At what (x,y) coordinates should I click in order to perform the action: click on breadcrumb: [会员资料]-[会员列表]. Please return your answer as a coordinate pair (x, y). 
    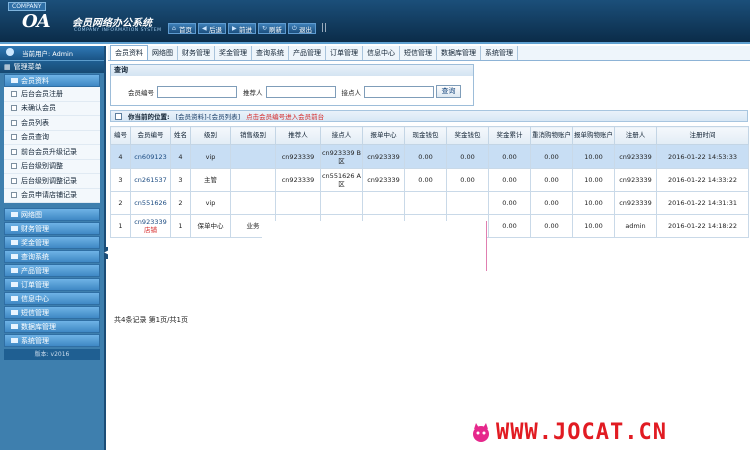
    Looking at the image, I should click on (208, 117).